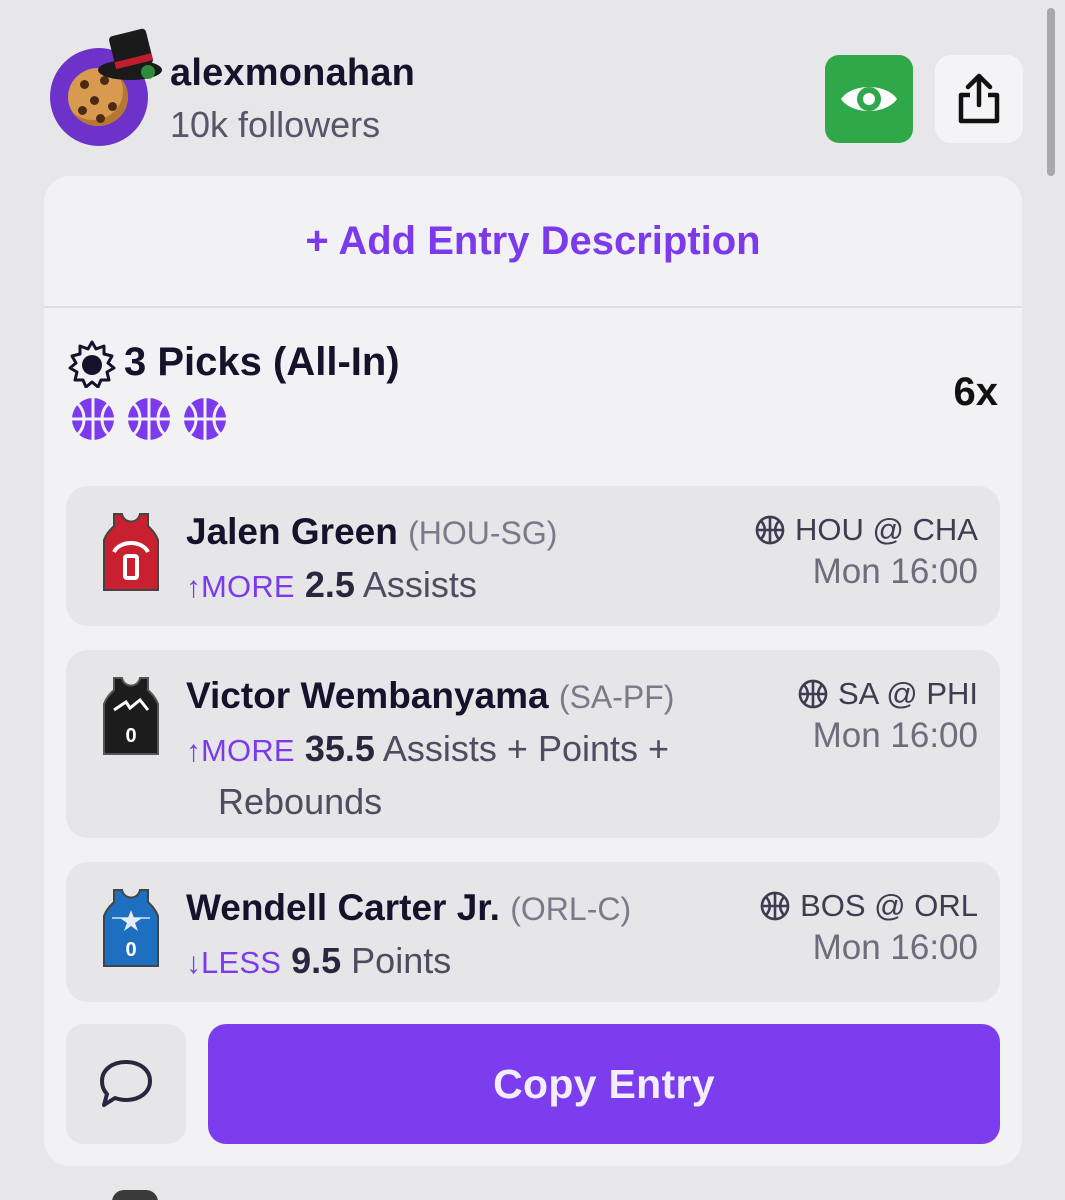 The image size is (1065, 1200). Describe the element at coordinates (135, 1195) in the screenshot. I see `next-avatar-peek` at that location.